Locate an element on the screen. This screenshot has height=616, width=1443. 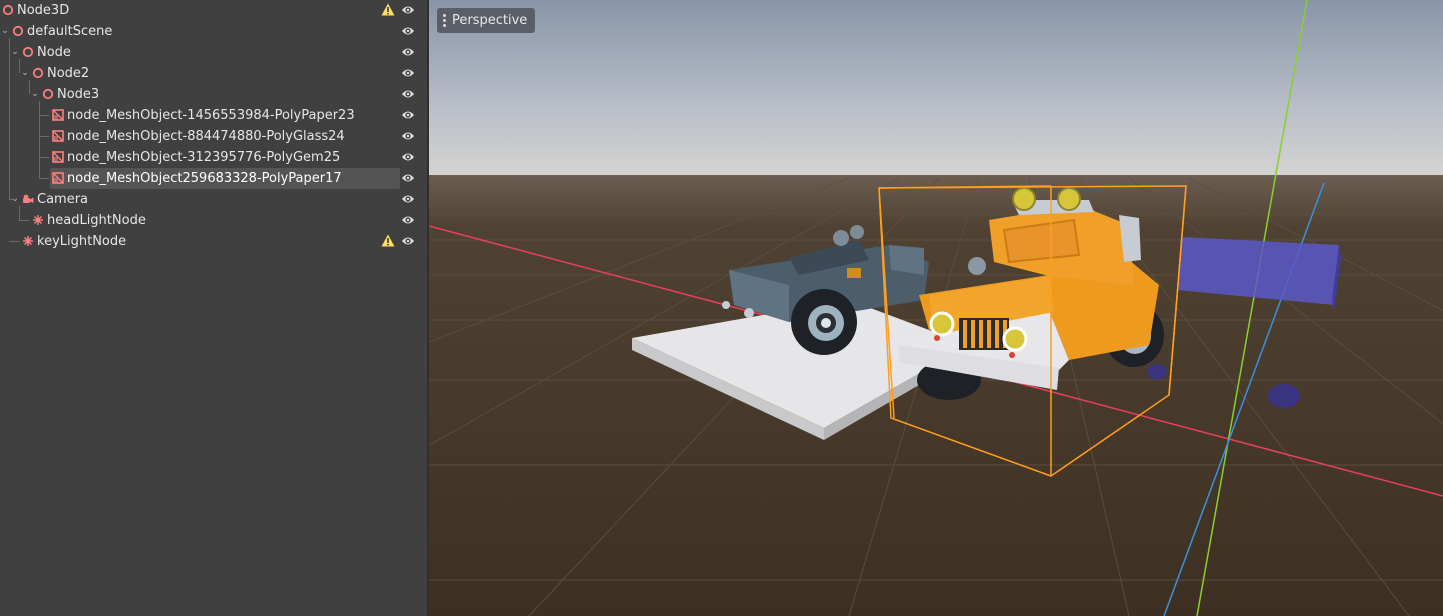
tree-row-node: ⌄ Node is located at coordinates (213, 52).